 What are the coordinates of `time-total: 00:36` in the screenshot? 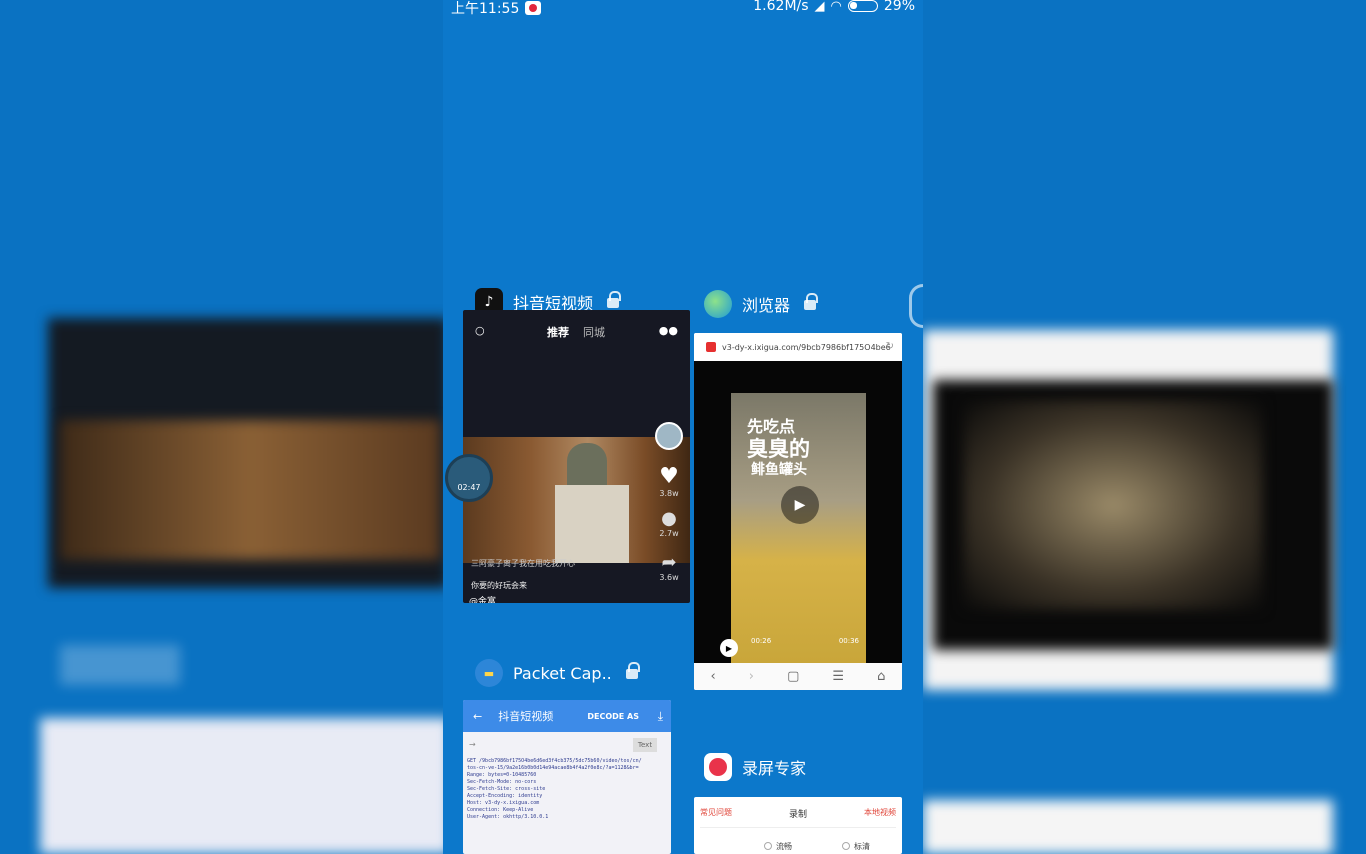 It's located at (848, 641).